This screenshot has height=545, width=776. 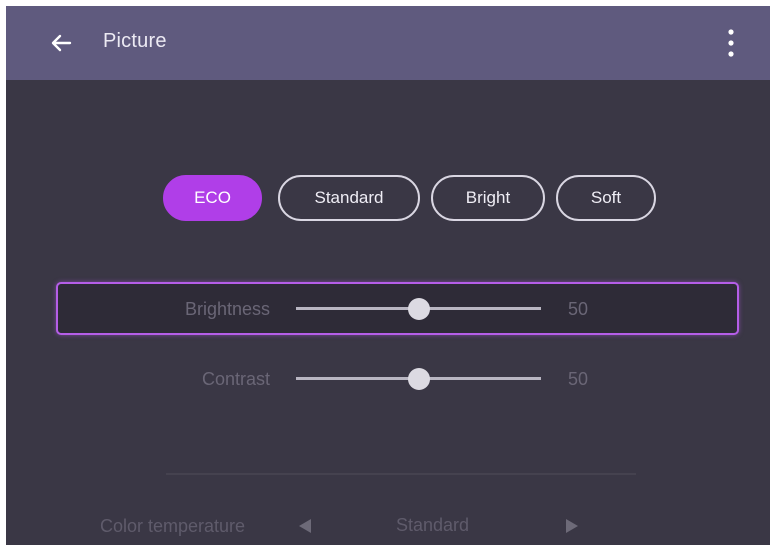 I want to click on next-triangle-icon, so click(x=572, y=526).